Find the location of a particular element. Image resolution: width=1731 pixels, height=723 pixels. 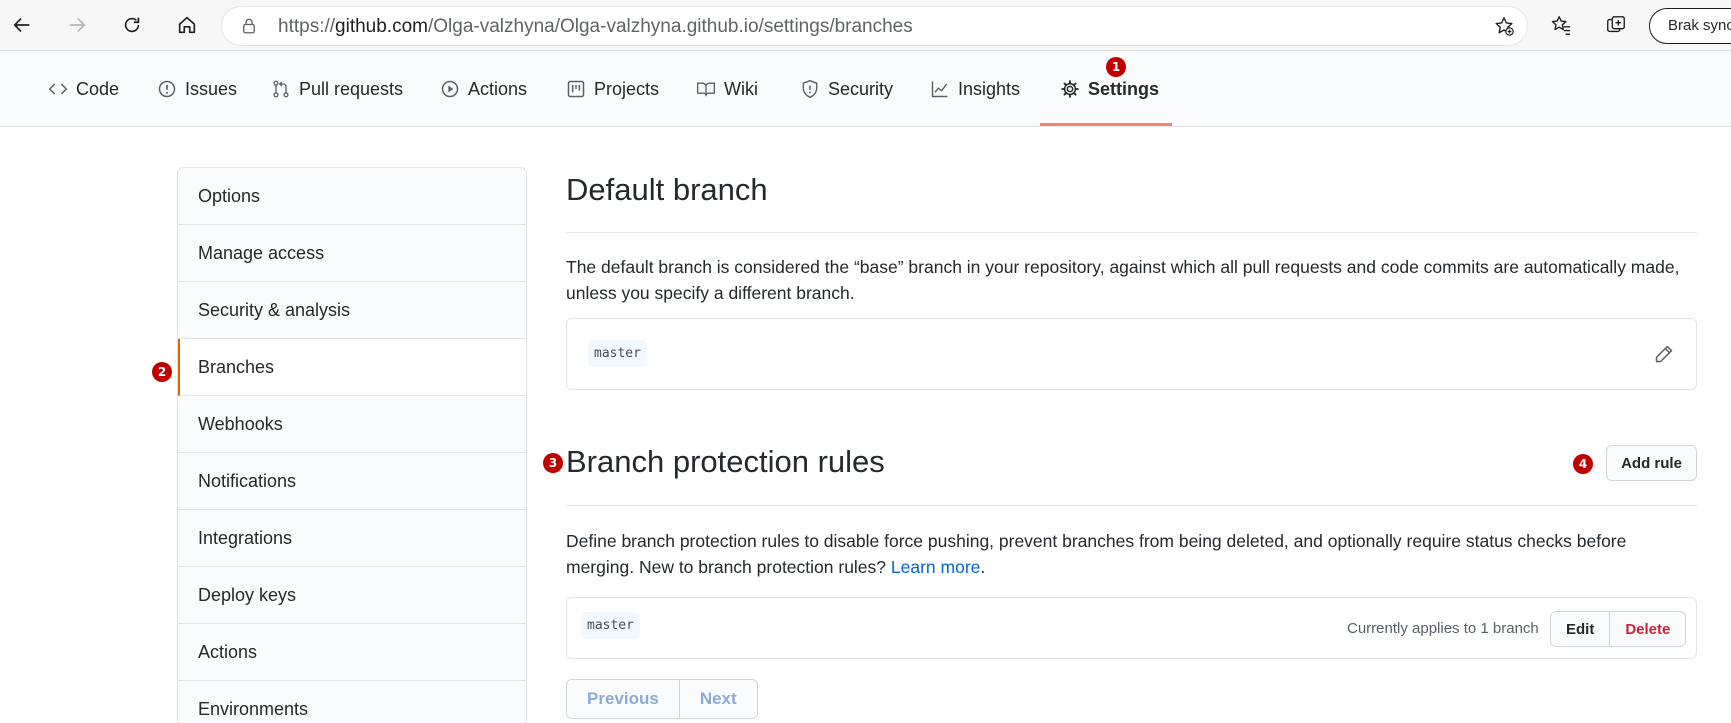

sidebar-item-label: Environments is located at coordinates (253, 708).